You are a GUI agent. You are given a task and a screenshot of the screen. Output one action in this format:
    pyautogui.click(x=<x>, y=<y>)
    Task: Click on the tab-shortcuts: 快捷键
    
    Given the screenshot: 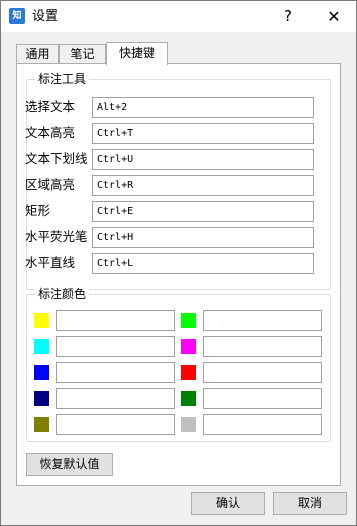 What is the action you would take?
    pyautogui.click(x=137, y=53)
    